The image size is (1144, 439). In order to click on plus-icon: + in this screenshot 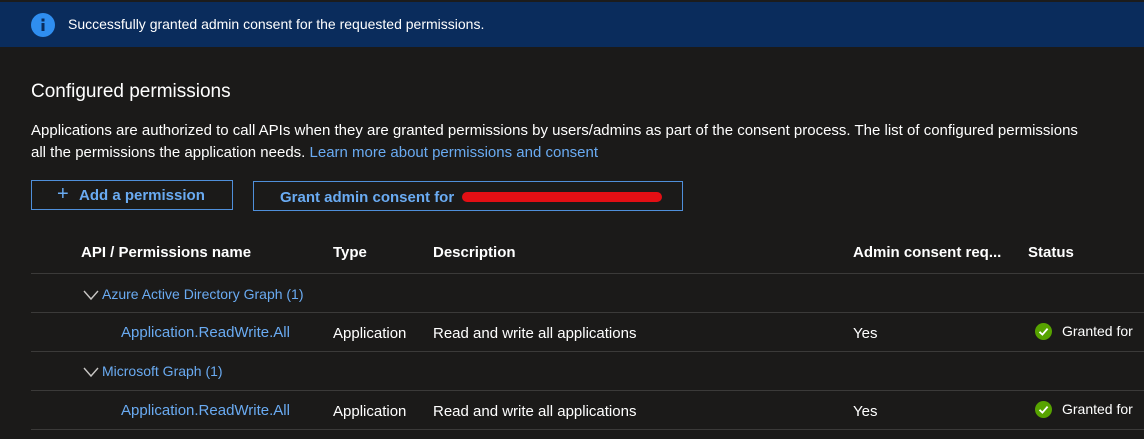, I will do `click(63, 194)`.